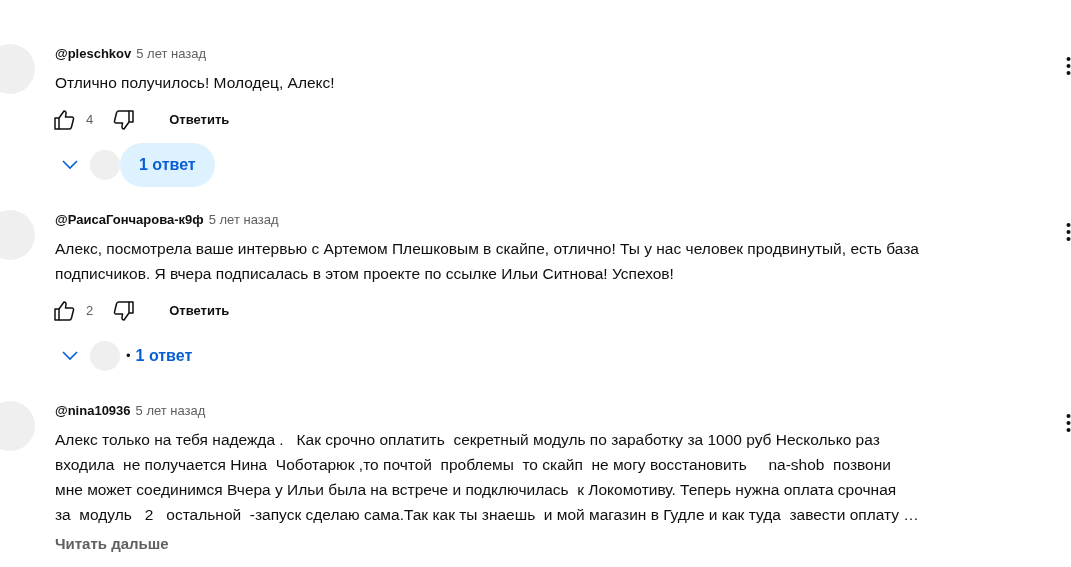  What do you see at coordinates (112, 544) in the screenshot?
I see `read-more-link: Читать дальше` at bounding box center [112, 544].